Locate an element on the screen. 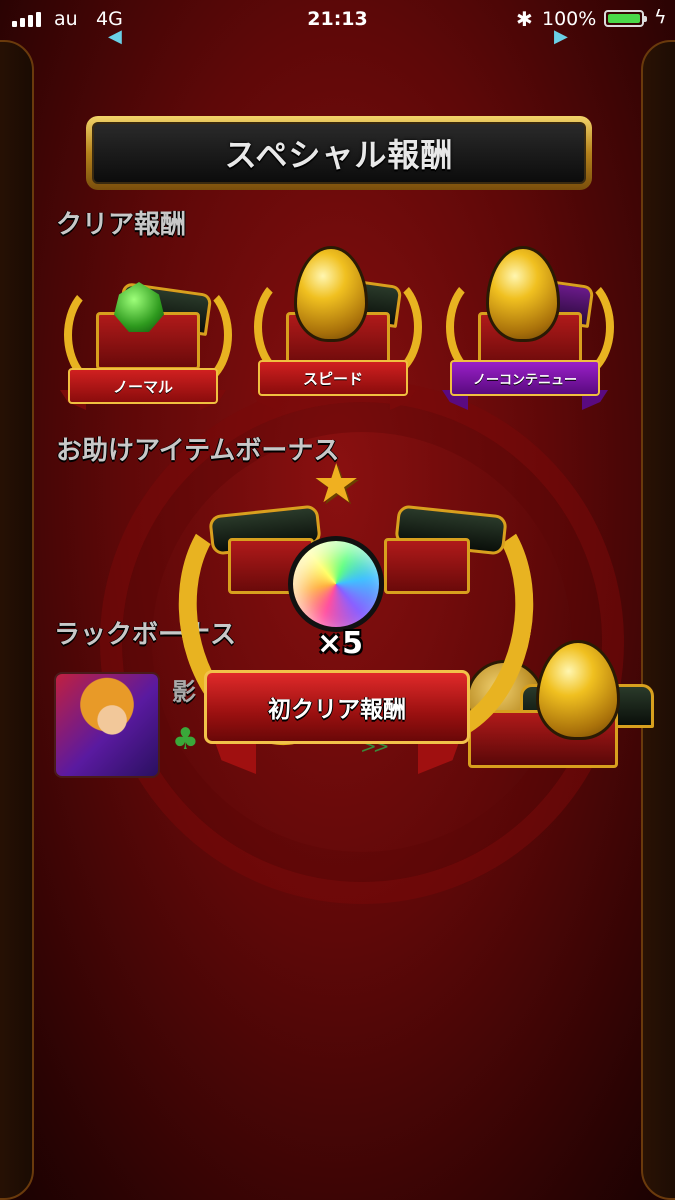 The width and height of the screenshot is (675, 1200). reward-count: ×5 is located at coordinates (339, 643).